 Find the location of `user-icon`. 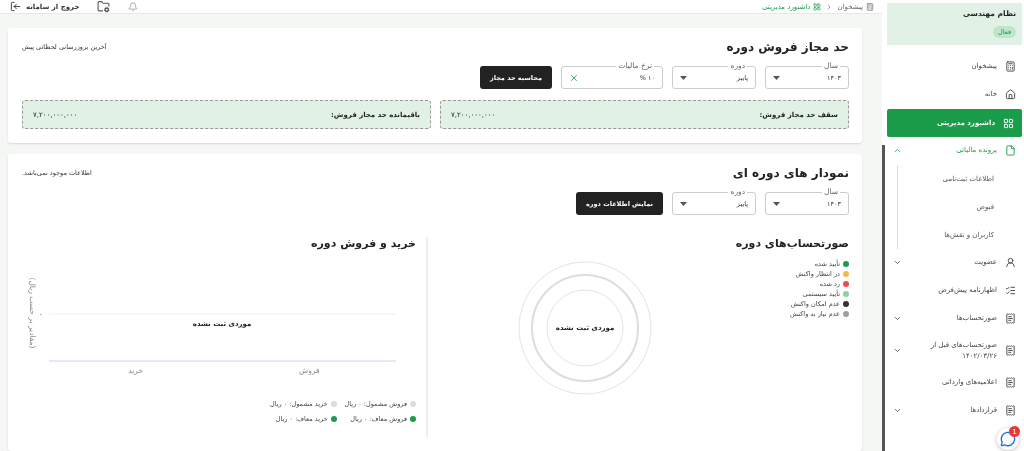

user-icon is located at coordinates (1010, 262).